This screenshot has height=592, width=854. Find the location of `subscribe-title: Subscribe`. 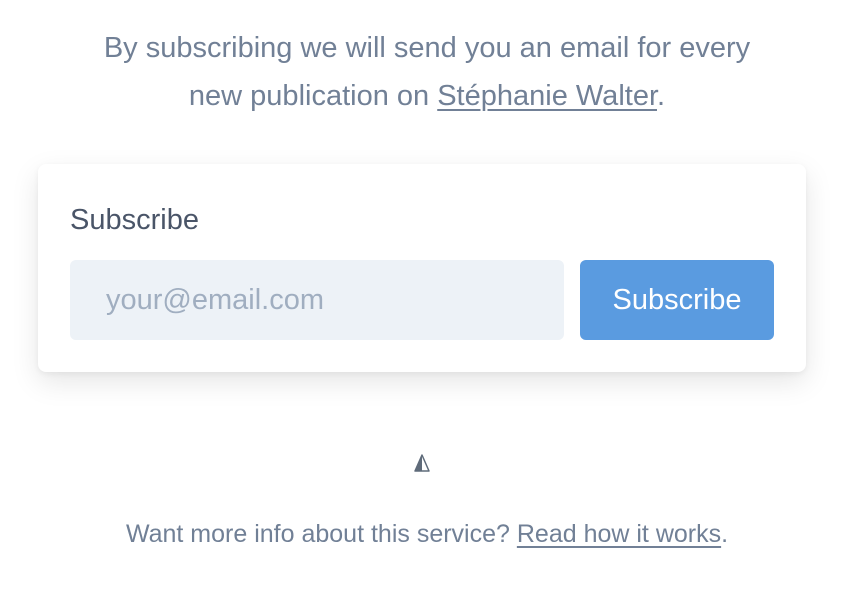

subscribe-title: Subscribe is located at coordinates (134, 220).